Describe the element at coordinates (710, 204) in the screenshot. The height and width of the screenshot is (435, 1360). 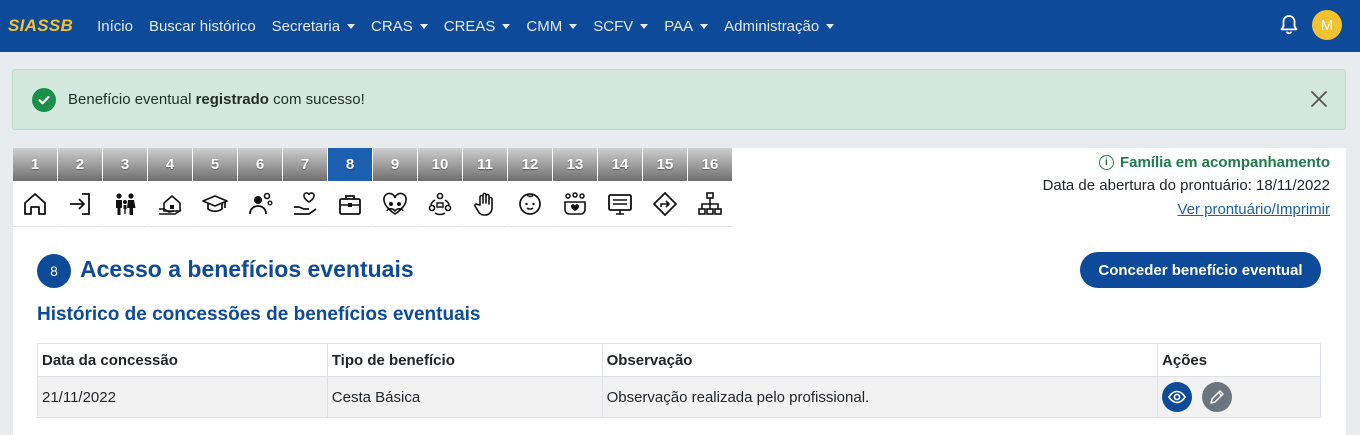
I see `hierarchy-icon` at that location.